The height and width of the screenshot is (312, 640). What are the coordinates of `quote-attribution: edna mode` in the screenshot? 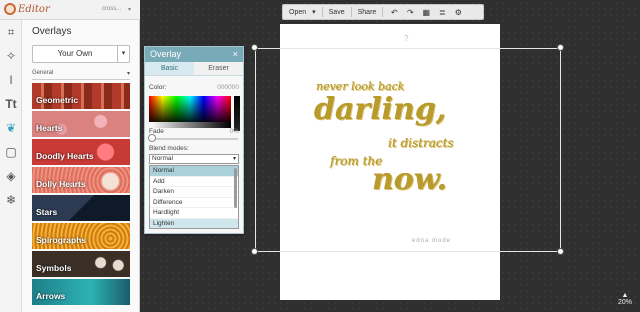 It's located at (432, 241).